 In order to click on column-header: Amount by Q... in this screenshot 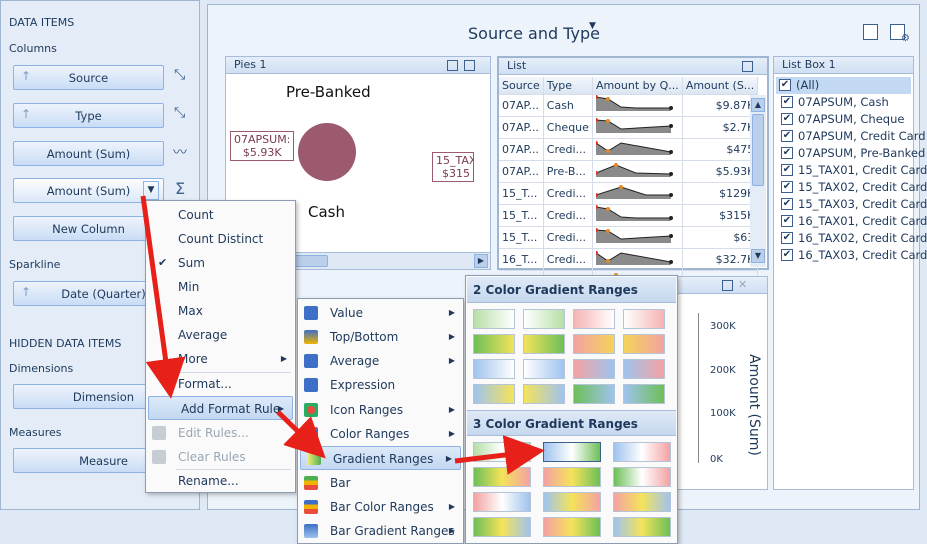, I will do `click(637, 86)`.